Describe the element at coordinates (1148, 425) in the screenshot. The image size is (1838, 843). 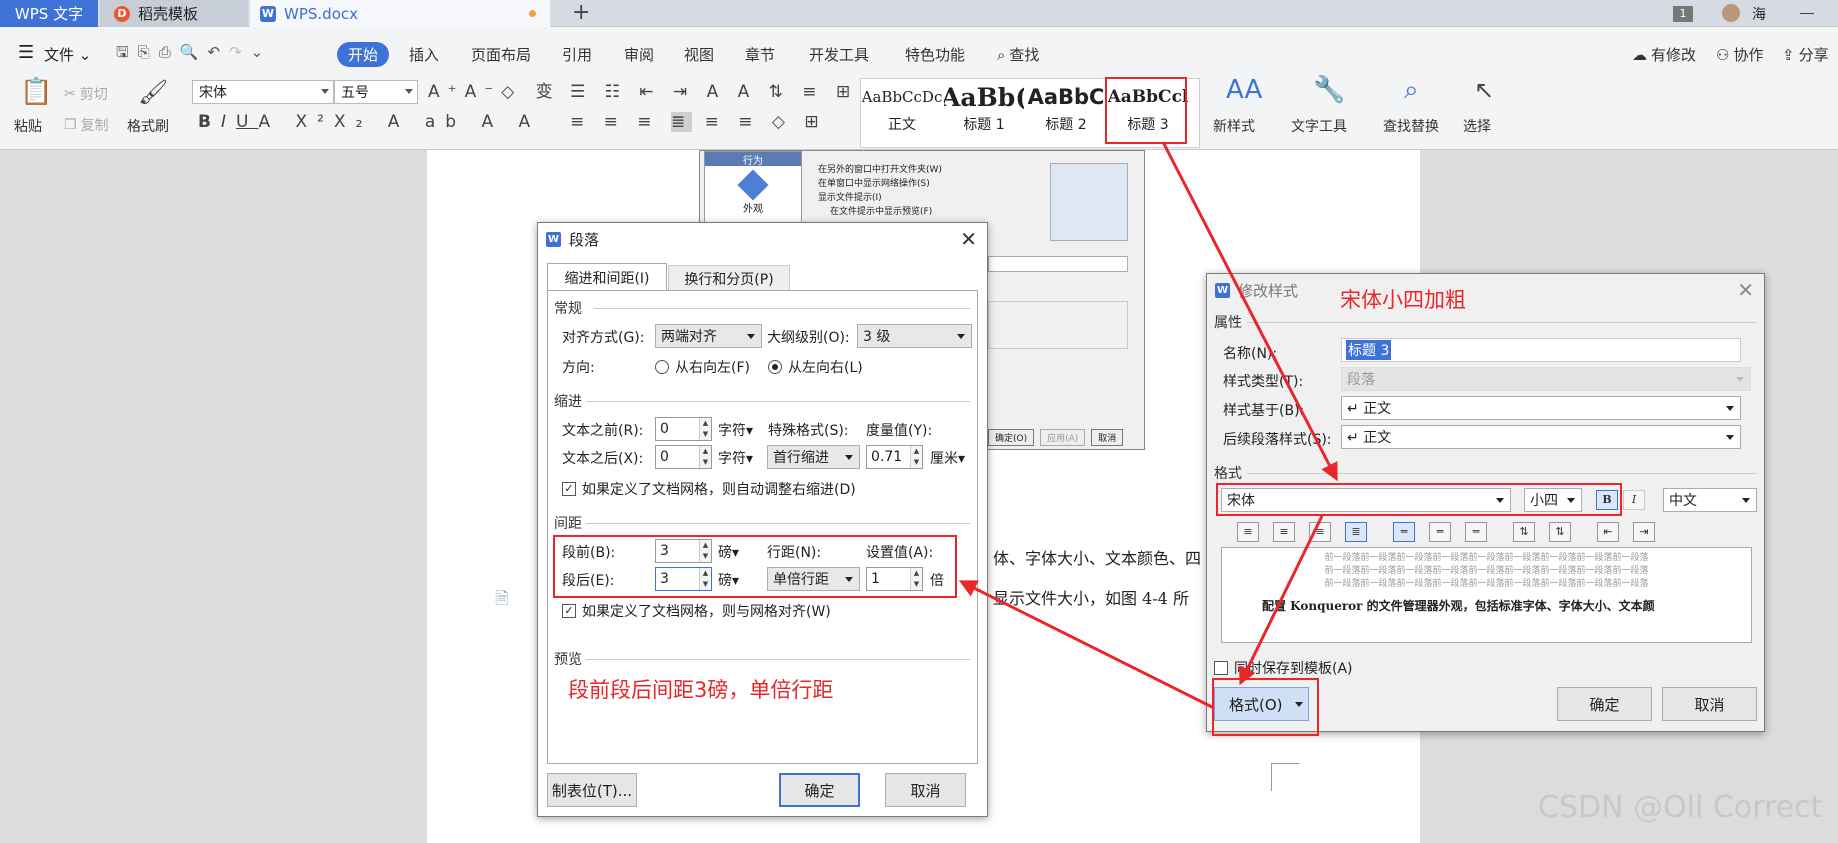
I see `annotation-arrows` at that location.